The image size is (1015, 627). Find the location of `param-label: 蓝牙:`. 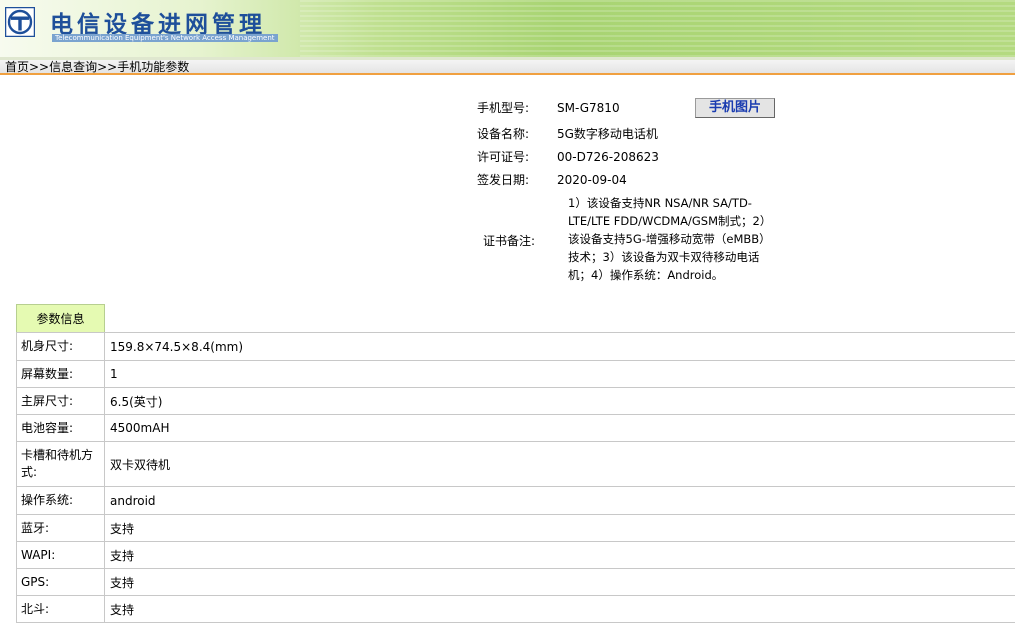

param-label: 蓝牙: is located at coordinates (60, 528).